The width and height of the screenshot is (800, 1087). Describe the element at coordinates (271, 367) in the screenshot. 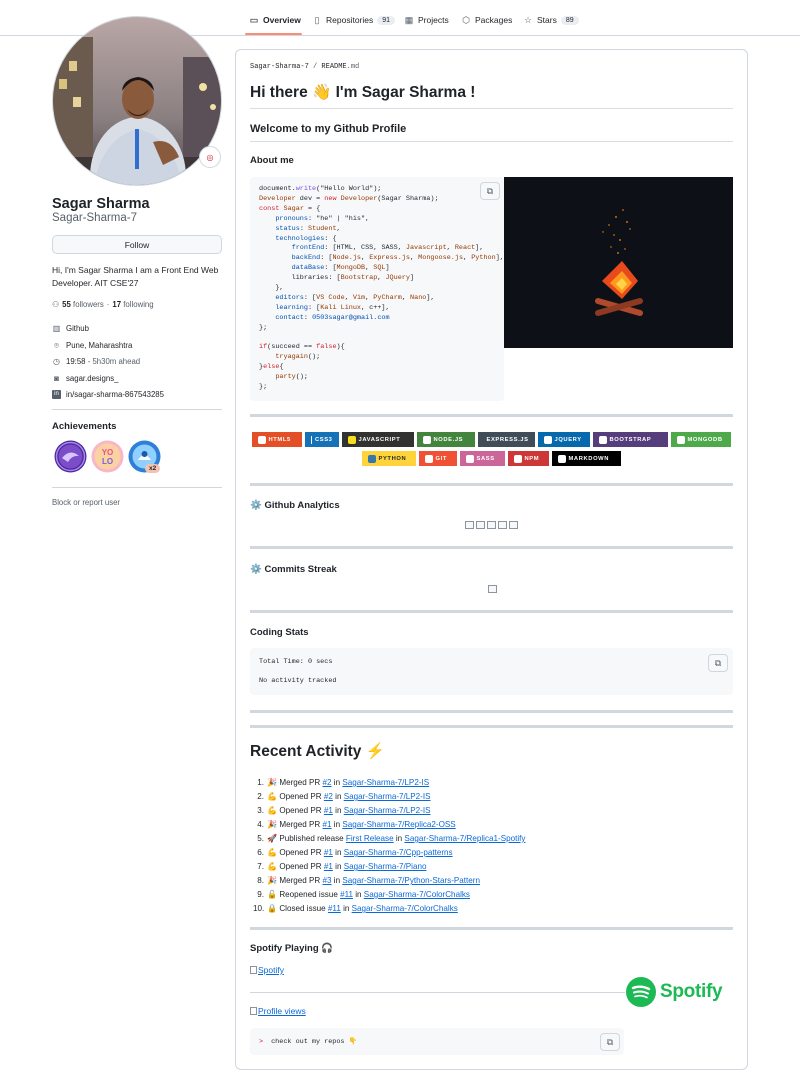

I see `code-token: else` at that location.